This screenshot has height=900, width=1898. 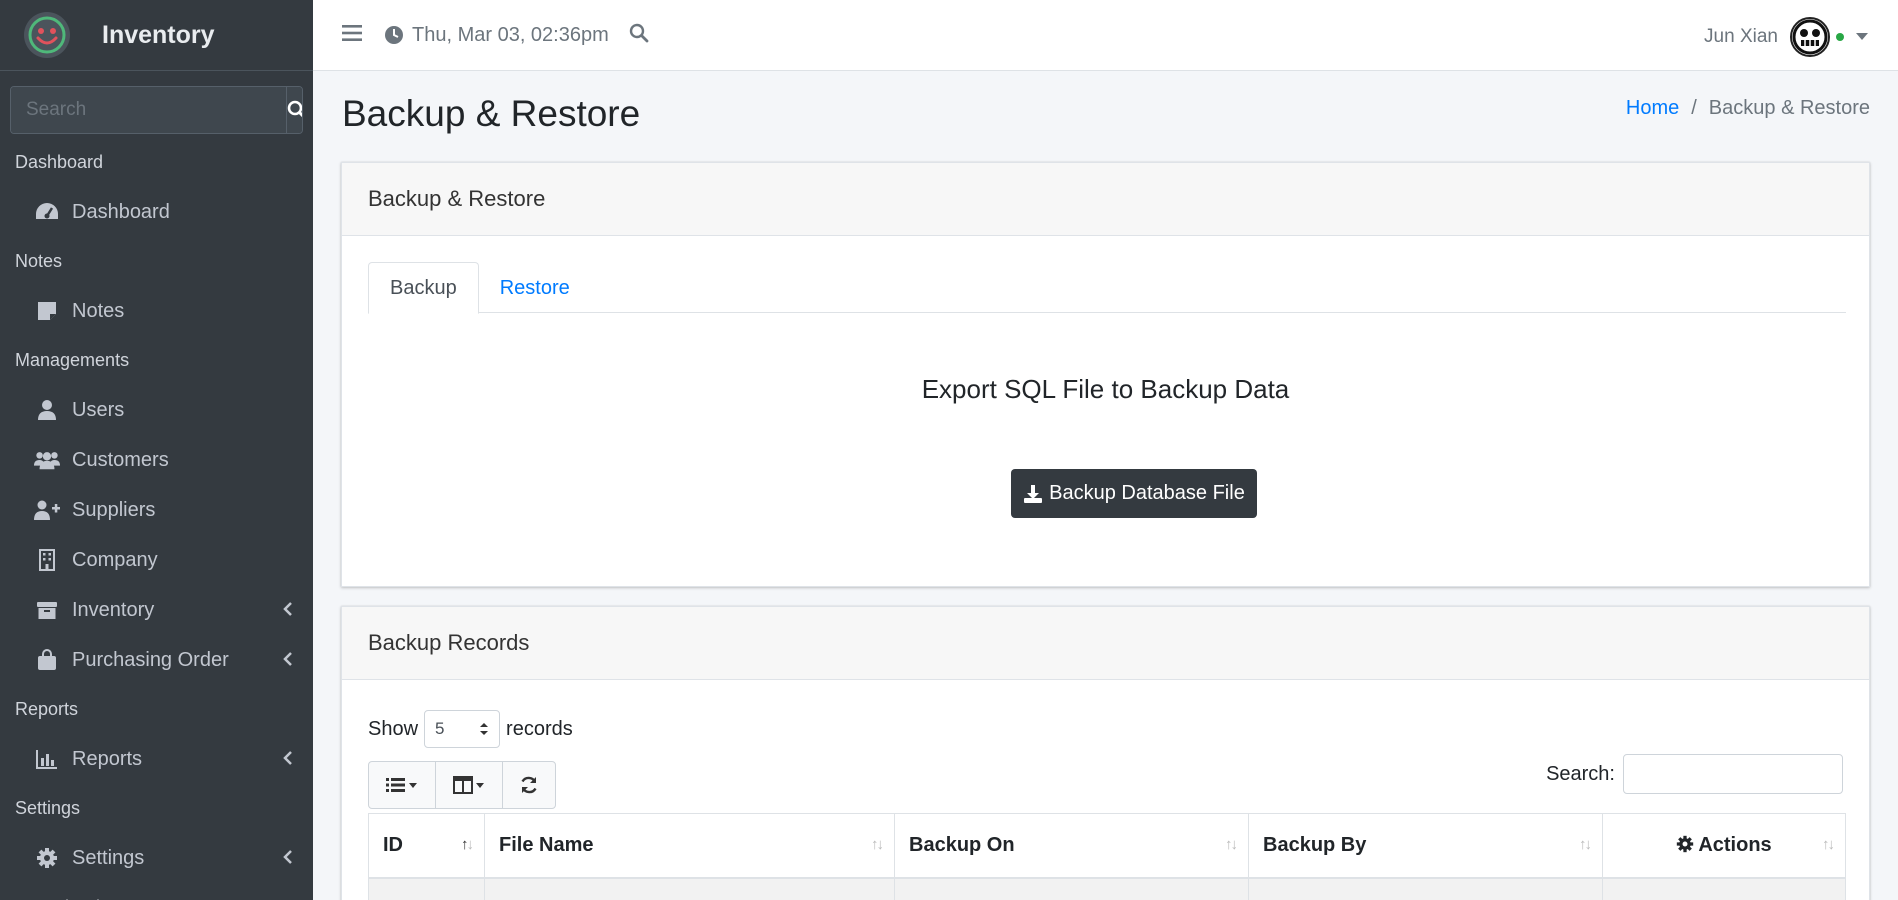 I want to click on tab-backup: Backup, so click(x=423, y=288).